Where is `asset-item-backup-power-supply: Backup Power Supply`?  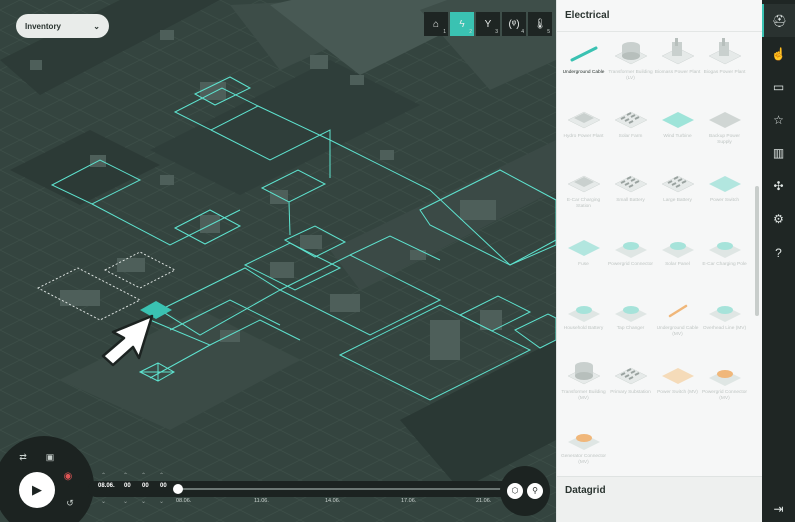 asset-item-backup-power-supply: Backup Power Supply is located at coordinates (724, 131).